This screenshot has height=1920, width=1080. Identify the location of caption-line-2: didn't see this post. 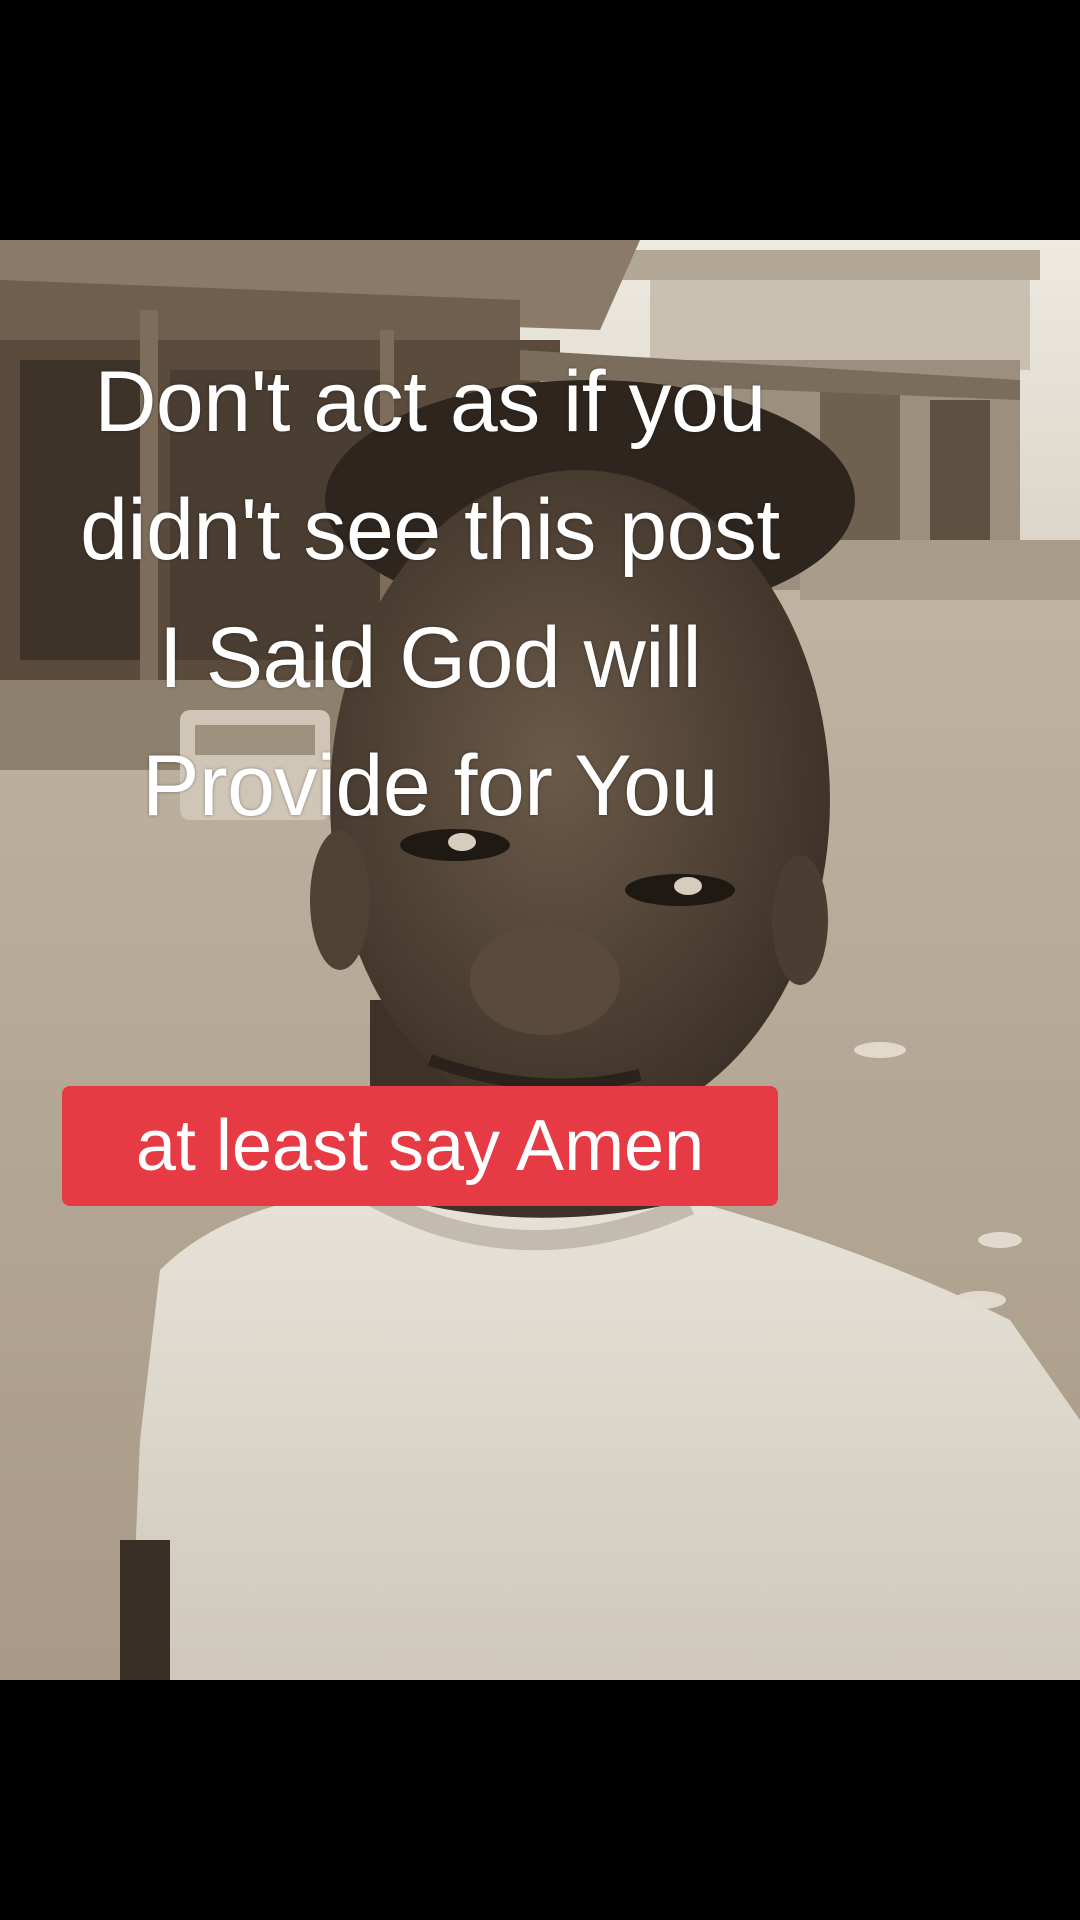
(430, 530).